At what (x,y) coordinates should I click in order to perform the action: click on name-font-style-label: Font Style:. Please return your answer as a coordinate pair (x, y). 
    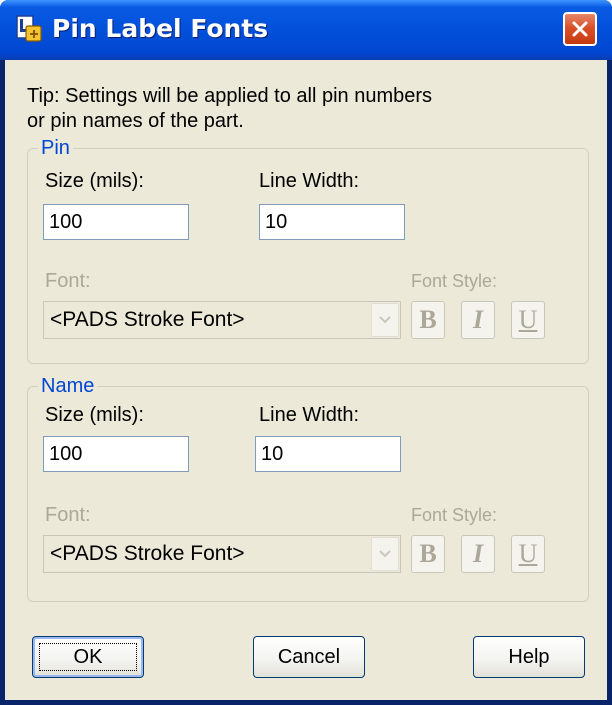
    Looking at the image, I should click on (454, 515).